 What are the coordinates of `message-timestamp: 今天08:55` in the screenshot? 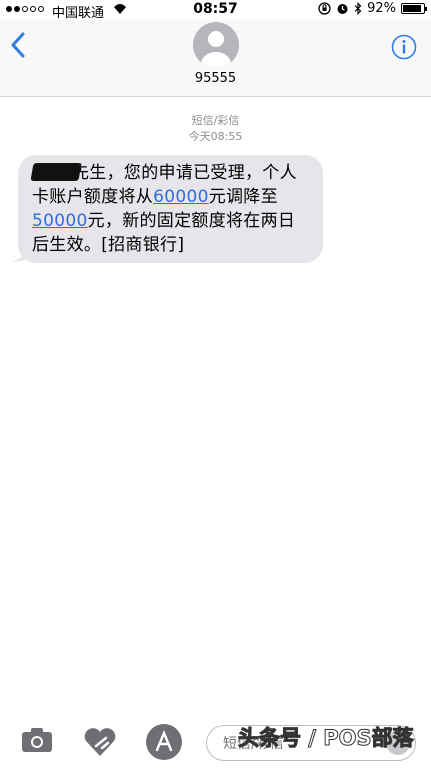 It's located at (215, 136).